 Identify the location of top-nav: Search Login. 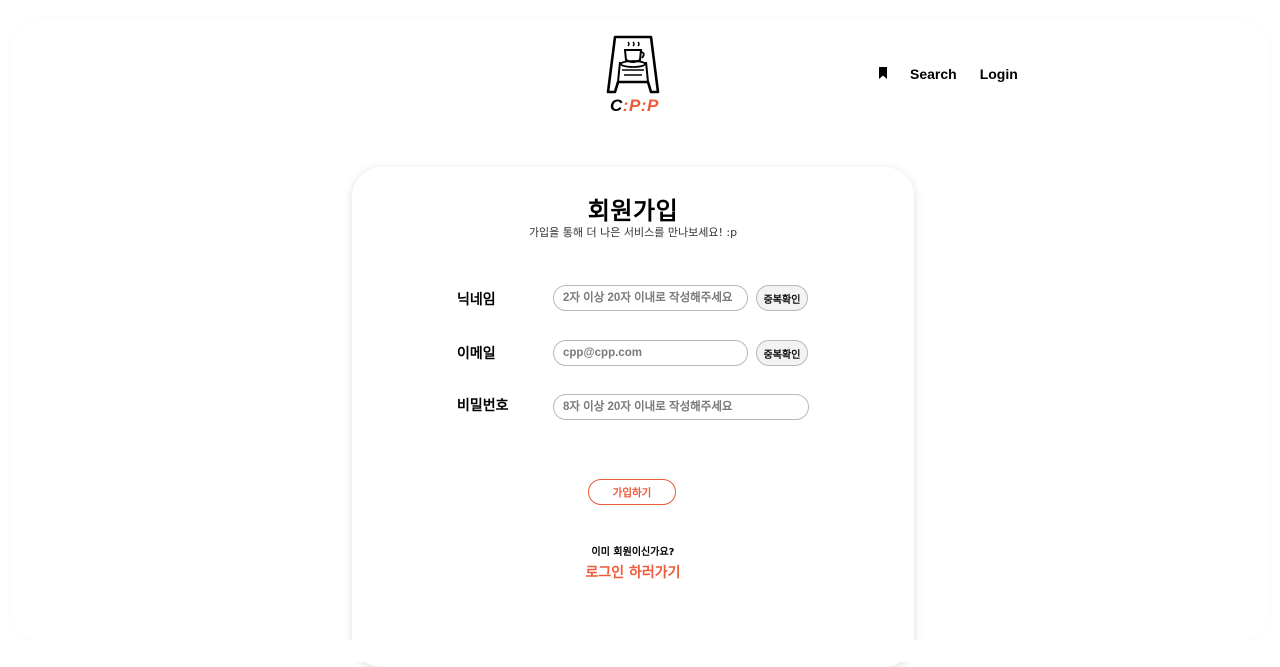
(948, 74).